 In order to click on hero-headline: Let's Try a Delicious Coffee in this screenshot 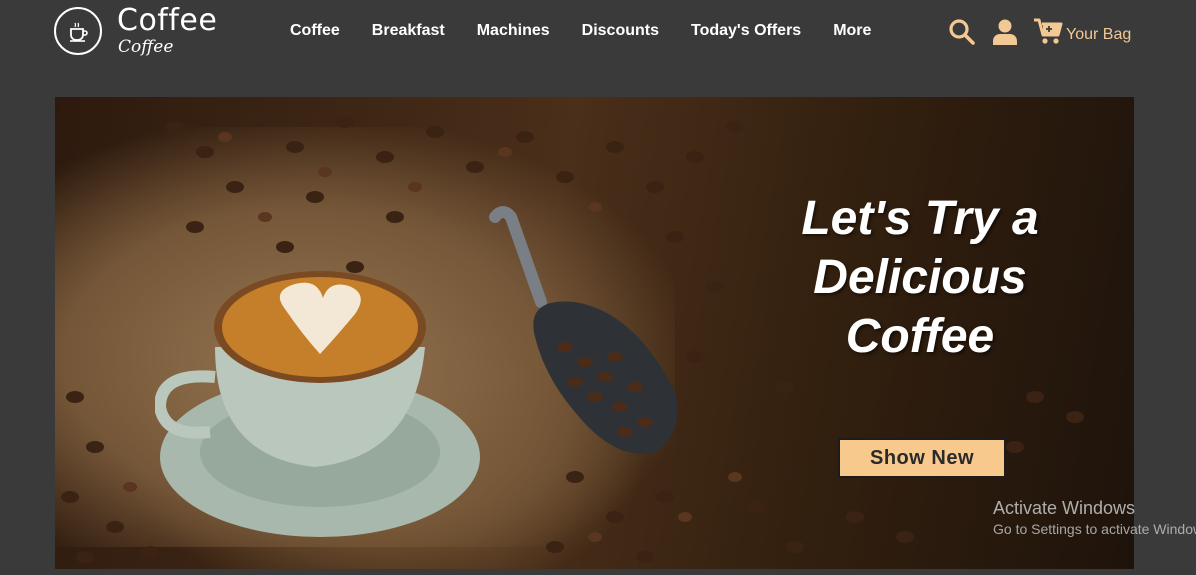, I will do `click(920, 277)`.